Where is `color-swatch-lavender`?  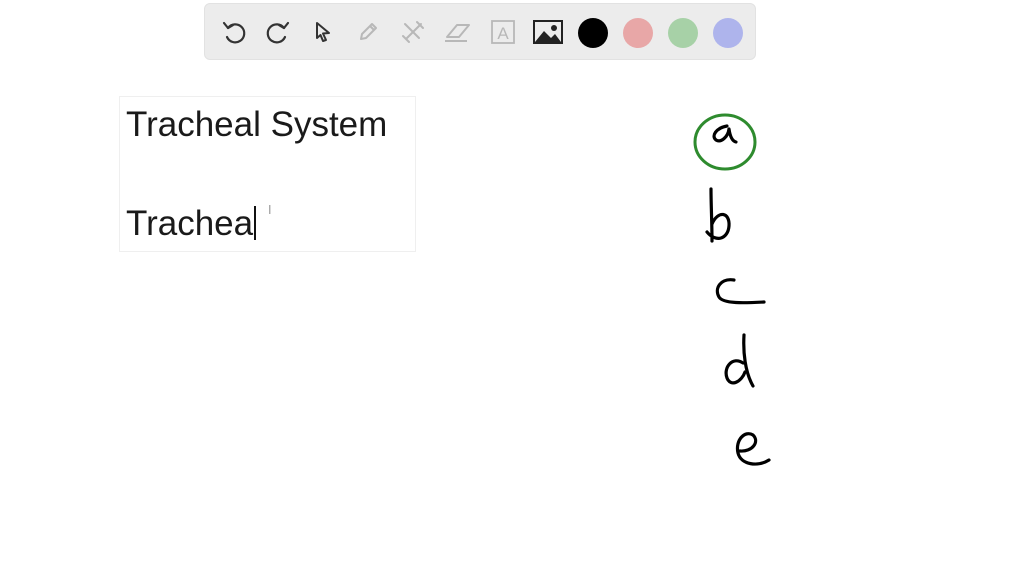 color-swatch-lavender is located at coordinates (728, 33).